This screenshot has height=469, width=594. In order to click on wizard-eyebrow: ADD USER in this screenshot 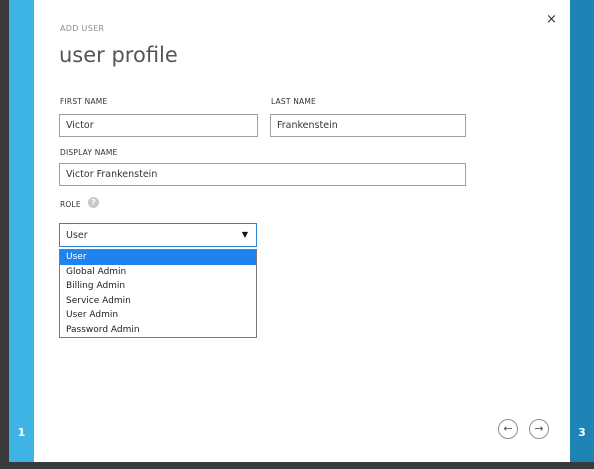, I will do `click(82, 28)`.